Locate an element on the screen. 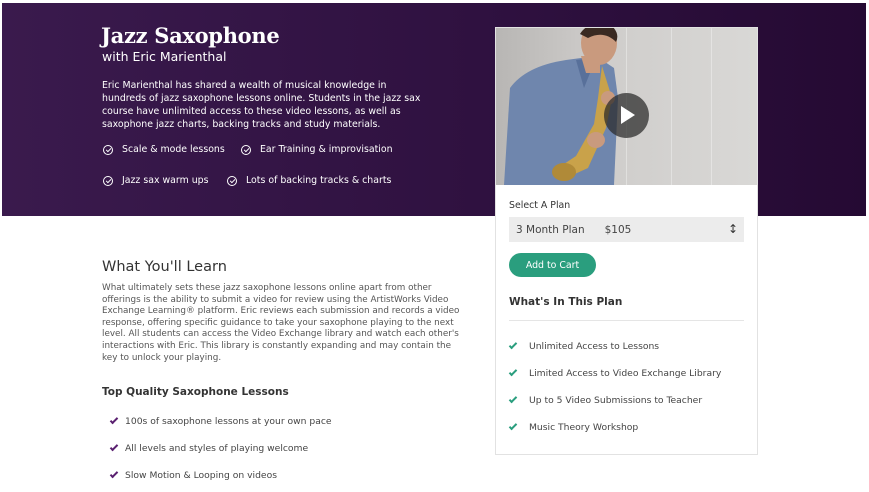  feature-item: Lots of backing tracks & charts is located at coordinates (309, 180).